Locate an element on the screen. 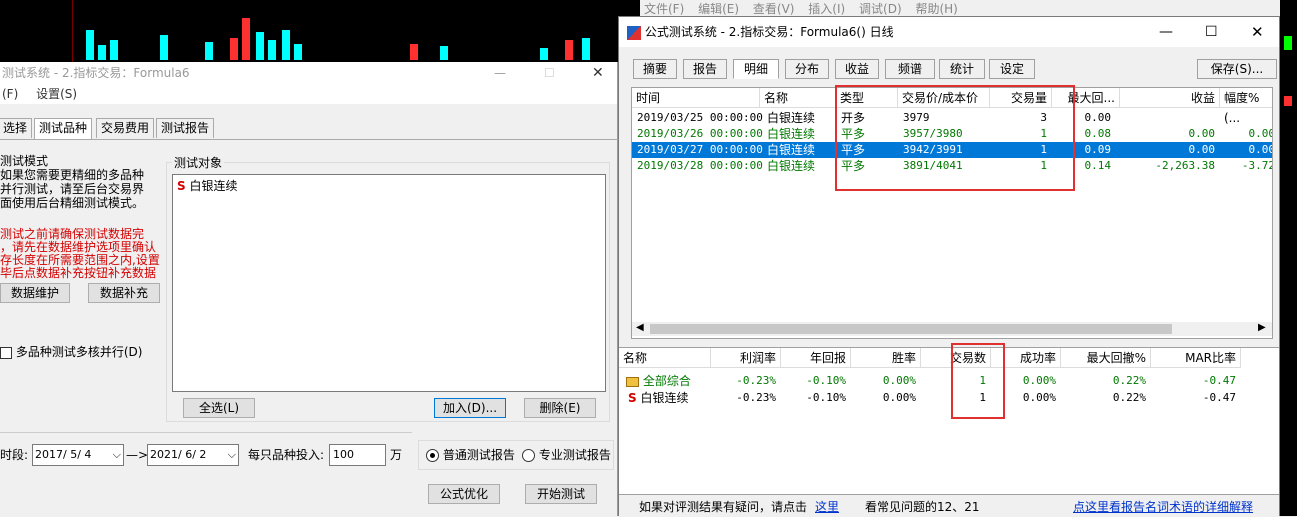  cell-profit is located at coordinates (1169, 118).